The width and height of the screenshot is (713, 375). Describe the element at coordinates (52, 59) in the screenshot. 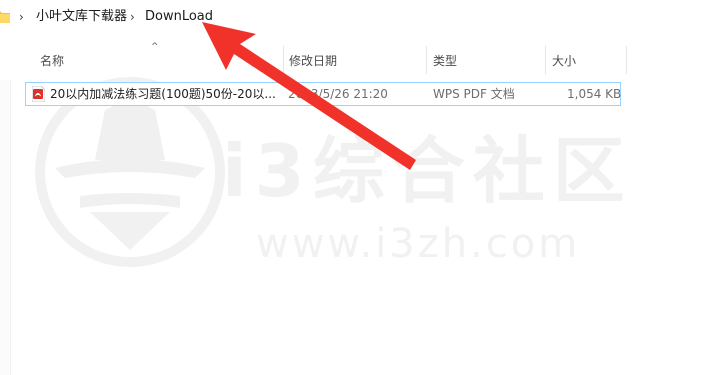

I see `column-name: 名称` at that location.